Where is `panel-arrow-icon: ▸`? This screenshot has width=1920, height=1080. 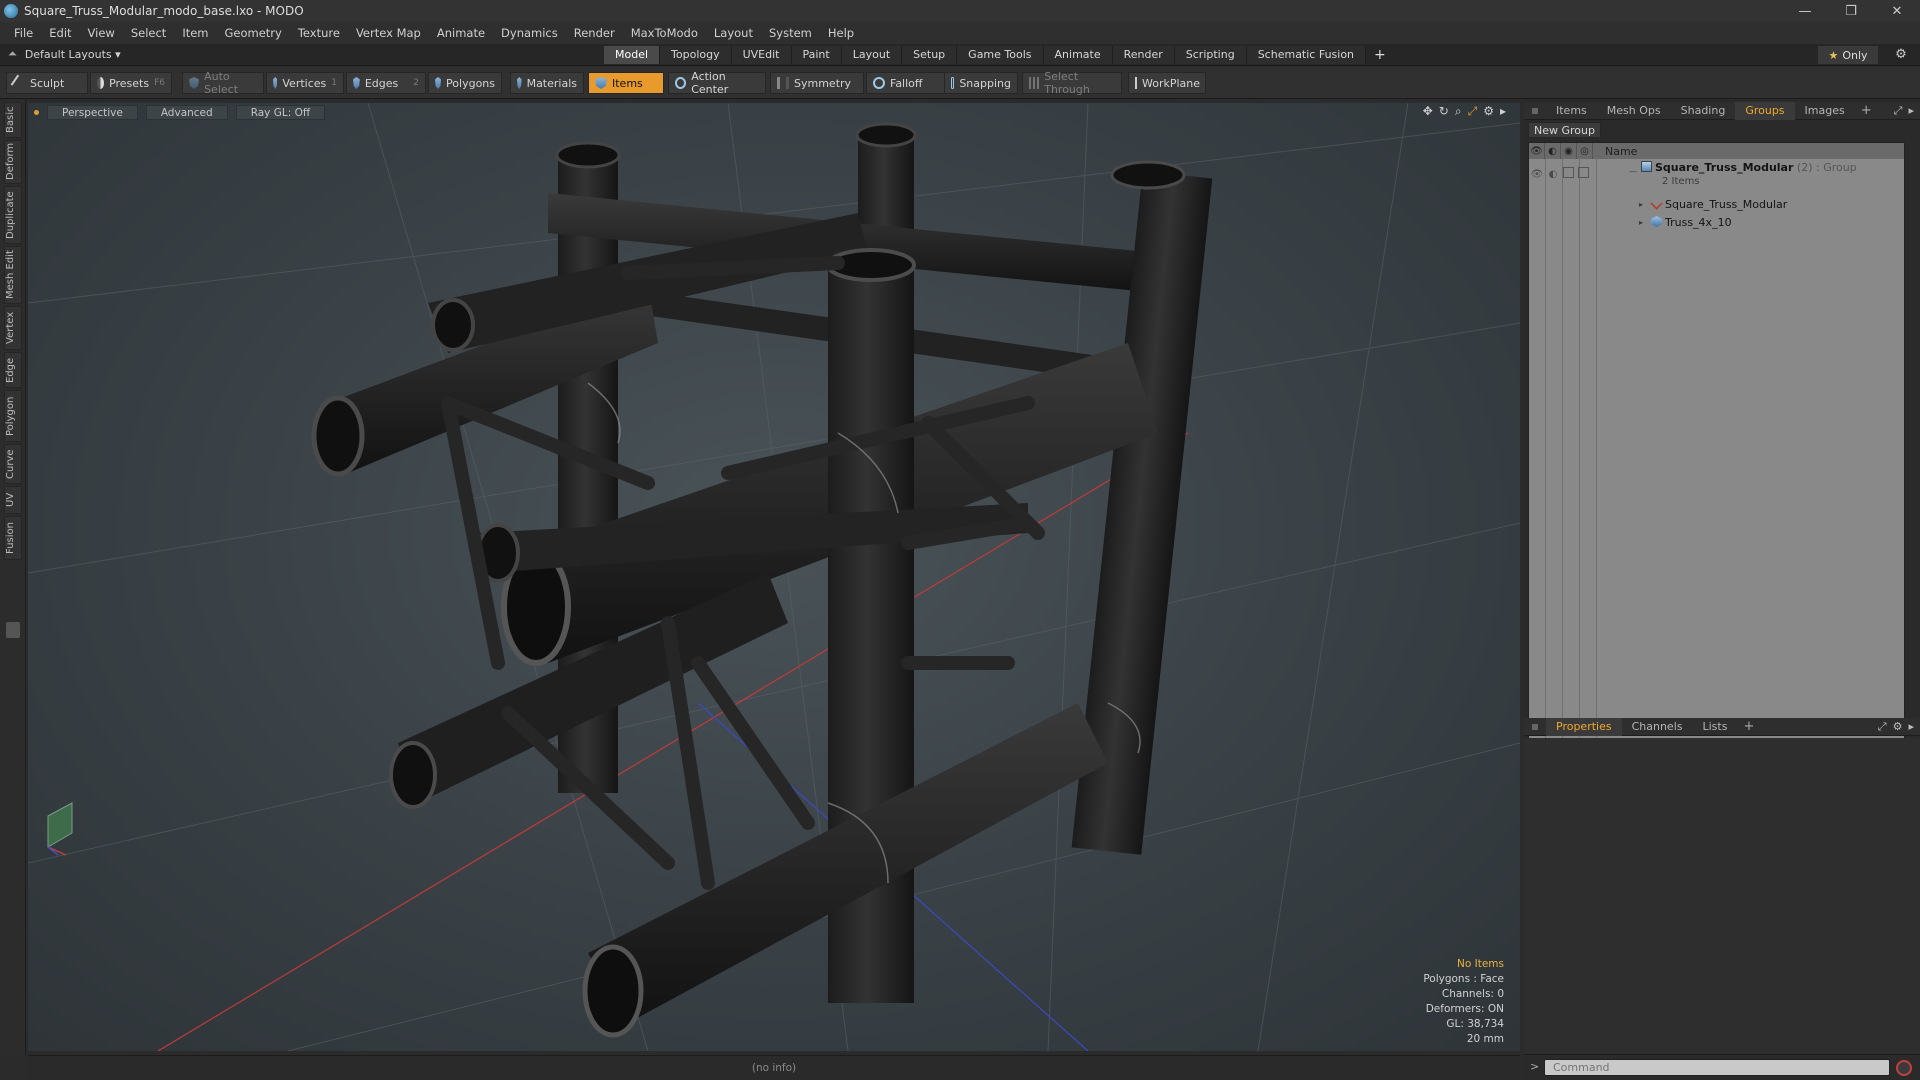
panel-arrow-icon: ▸ is located at coordinates (1911, 111).